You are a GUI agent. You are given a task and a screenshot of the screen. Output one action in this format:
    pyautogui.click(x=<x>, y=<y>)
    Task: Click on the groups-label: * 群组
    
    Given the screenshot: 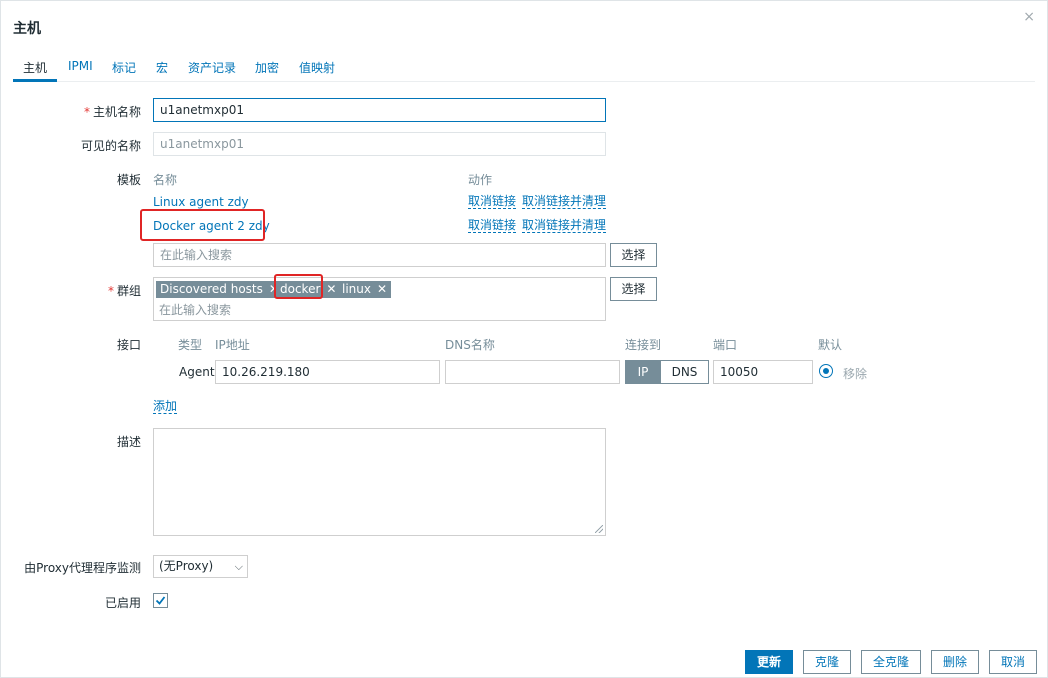 What is the action you would take?
    pyautogui.click(x=124, y=291)
    